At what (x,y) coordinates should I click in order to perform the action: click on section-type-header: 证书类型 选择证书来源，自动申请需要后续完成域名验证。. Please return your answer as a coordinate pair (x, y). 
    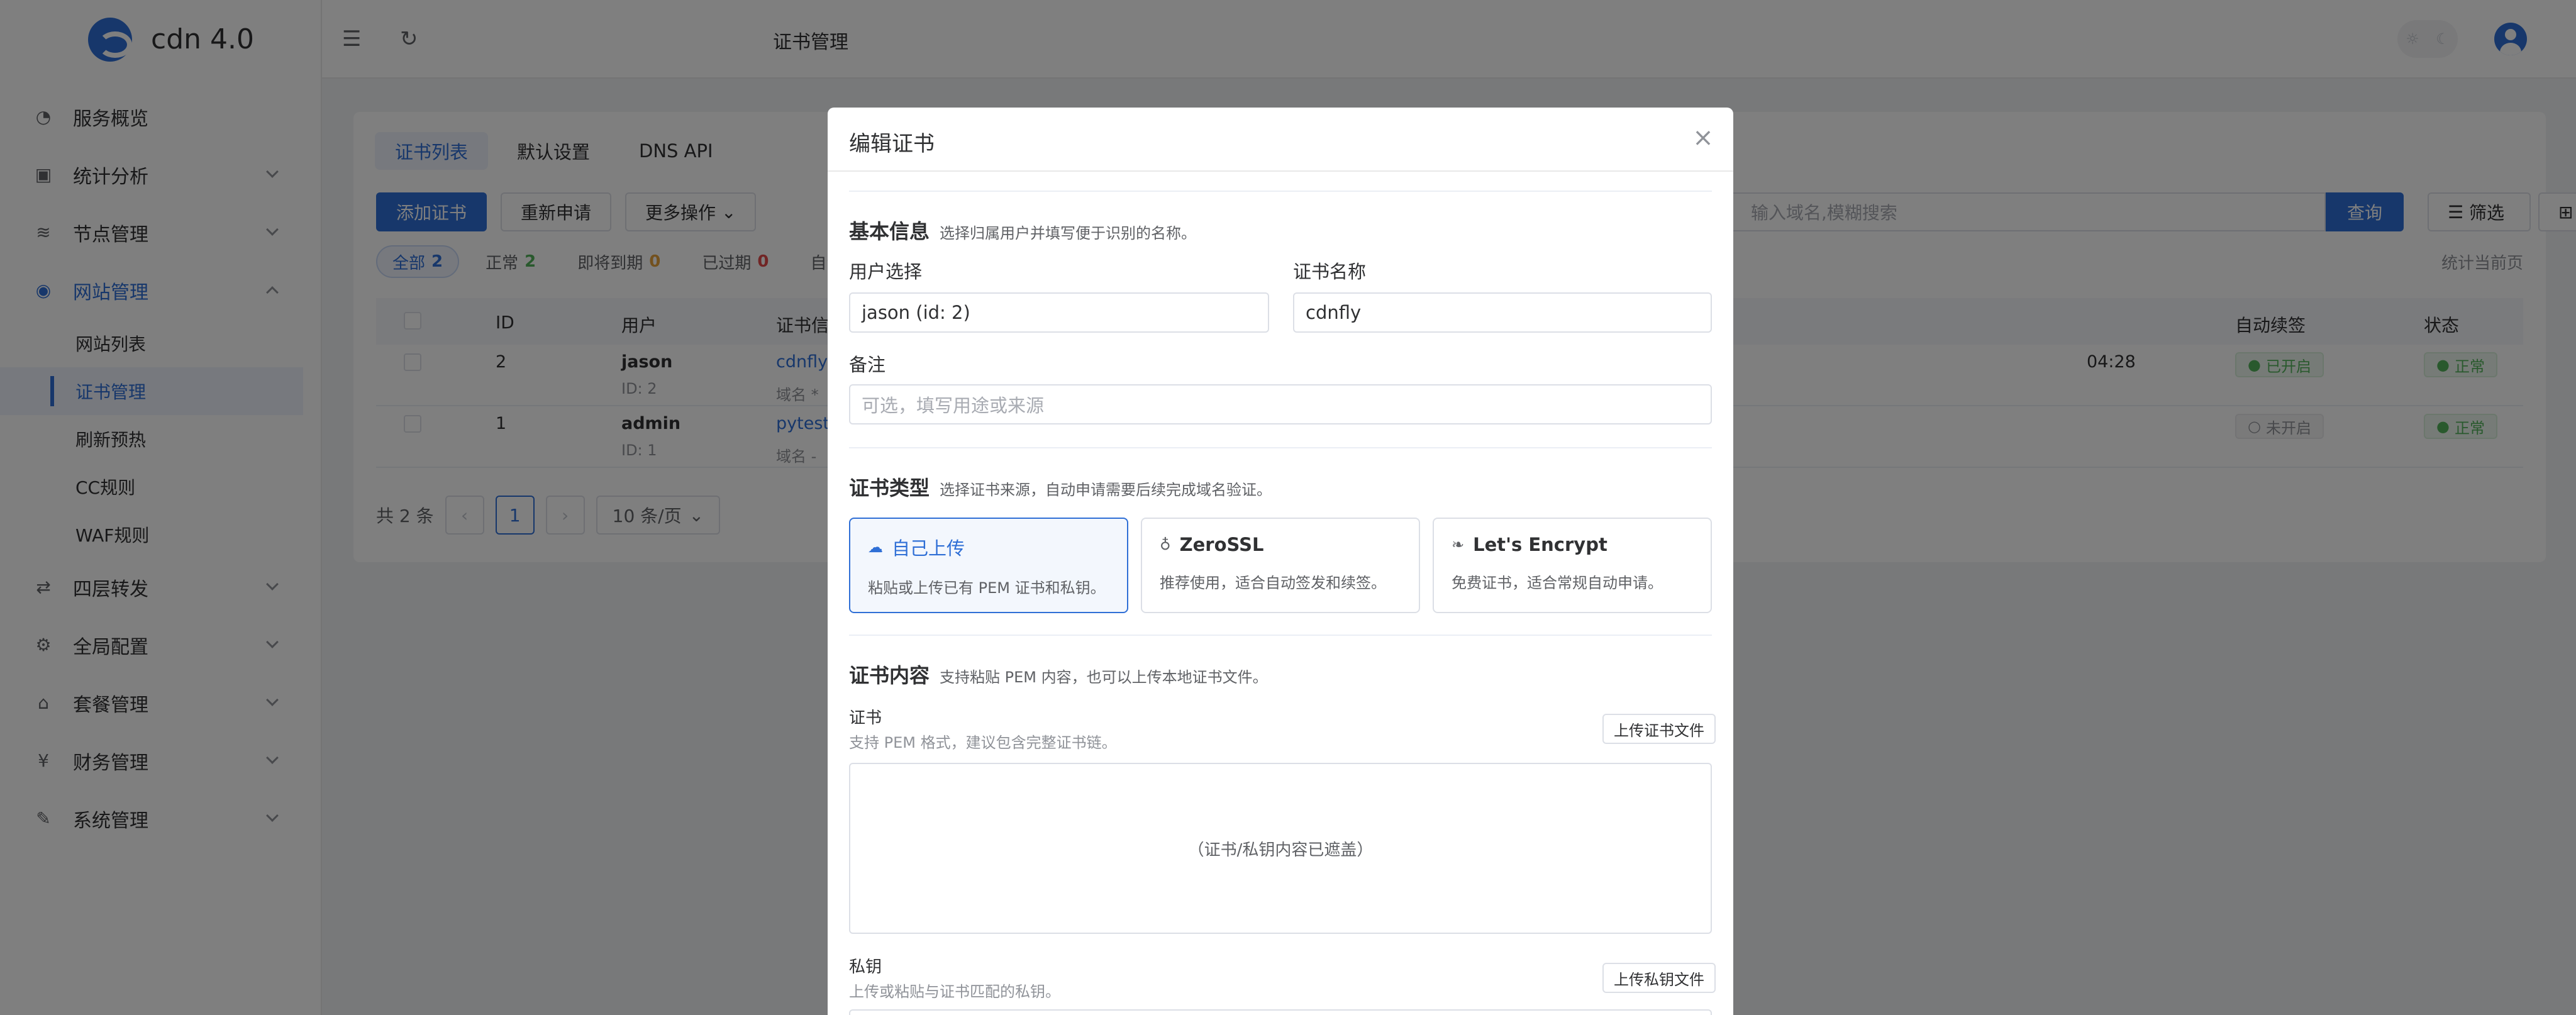
    Looking at the image, I should click on (1060, 487).